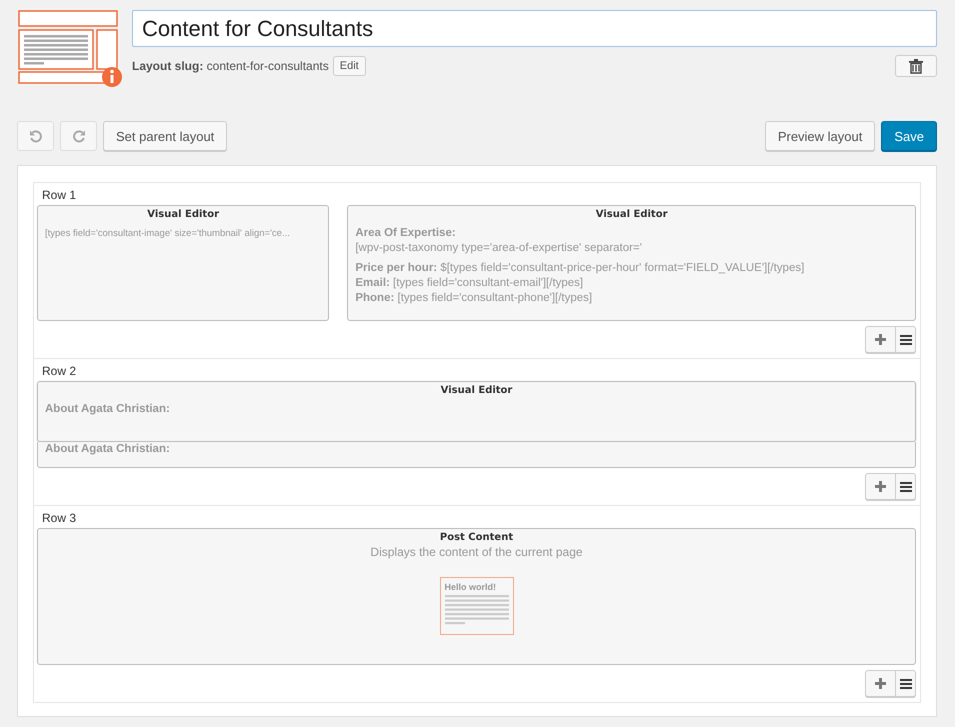 The image size is (955, 727). Describe the element at coordinates (469, 283) in the screenshot. I see `cell-content-line: Email: [types field='consultant-email'][/types]` at that location.